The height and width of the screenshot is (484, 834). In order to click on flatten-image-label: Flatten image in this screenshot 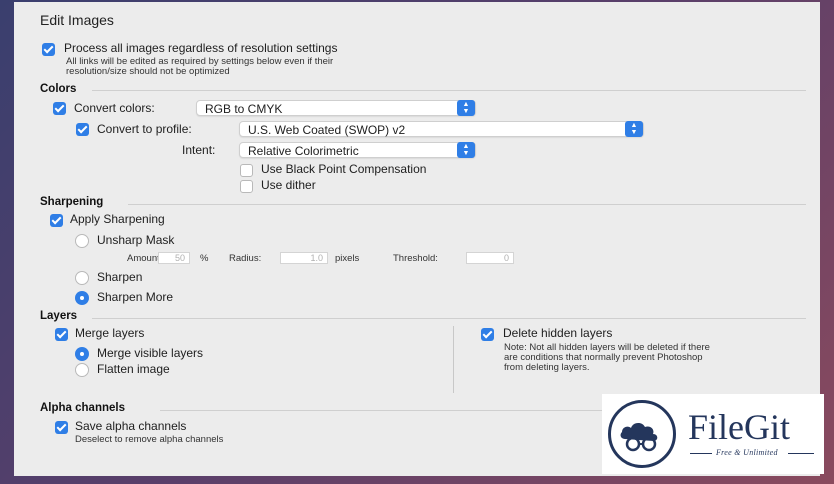, I will do `click(133, 369)`.